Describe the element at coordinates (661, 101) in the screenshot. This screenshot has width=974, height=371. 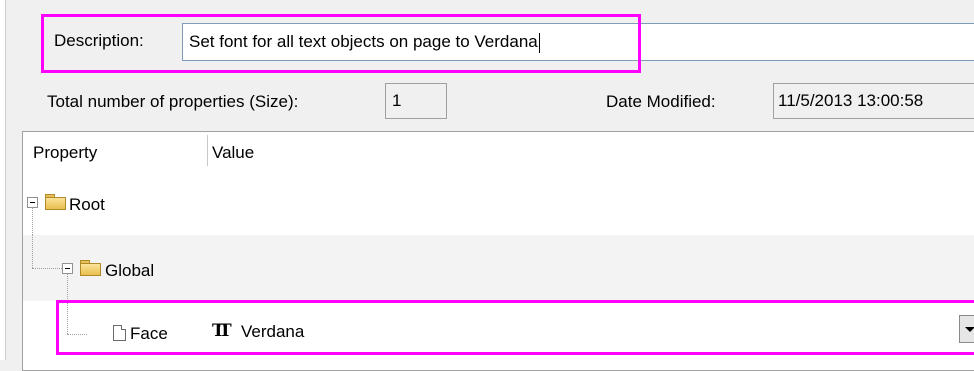
I see `date-modified-label: Date Modified:` at that location.